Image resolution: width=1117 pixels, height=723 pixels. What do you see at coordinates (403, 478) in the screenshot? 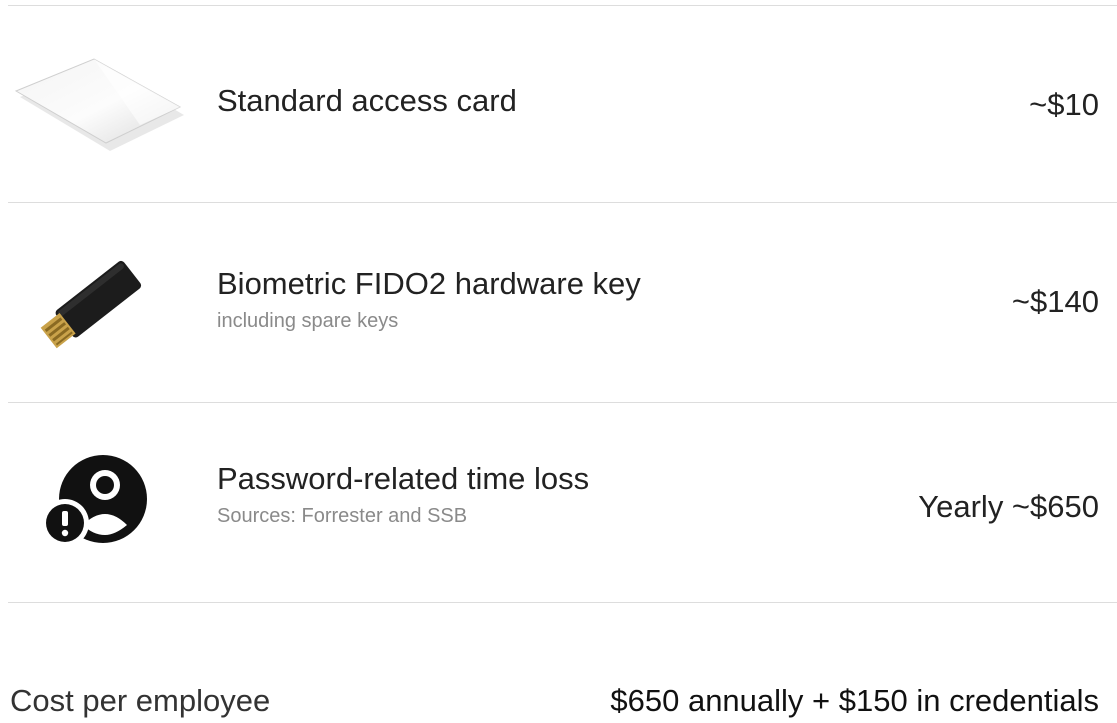
I see `password-loss-title: Password-related time loss` at bounding box center [403, 478].